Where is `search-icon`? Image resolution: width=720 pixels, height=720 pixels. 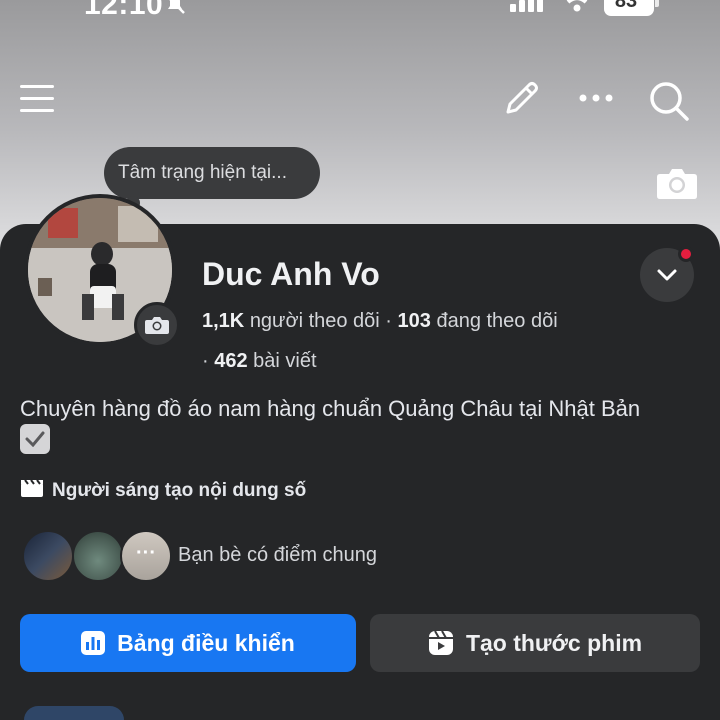 search-icon is located at coordinates (669, 103).